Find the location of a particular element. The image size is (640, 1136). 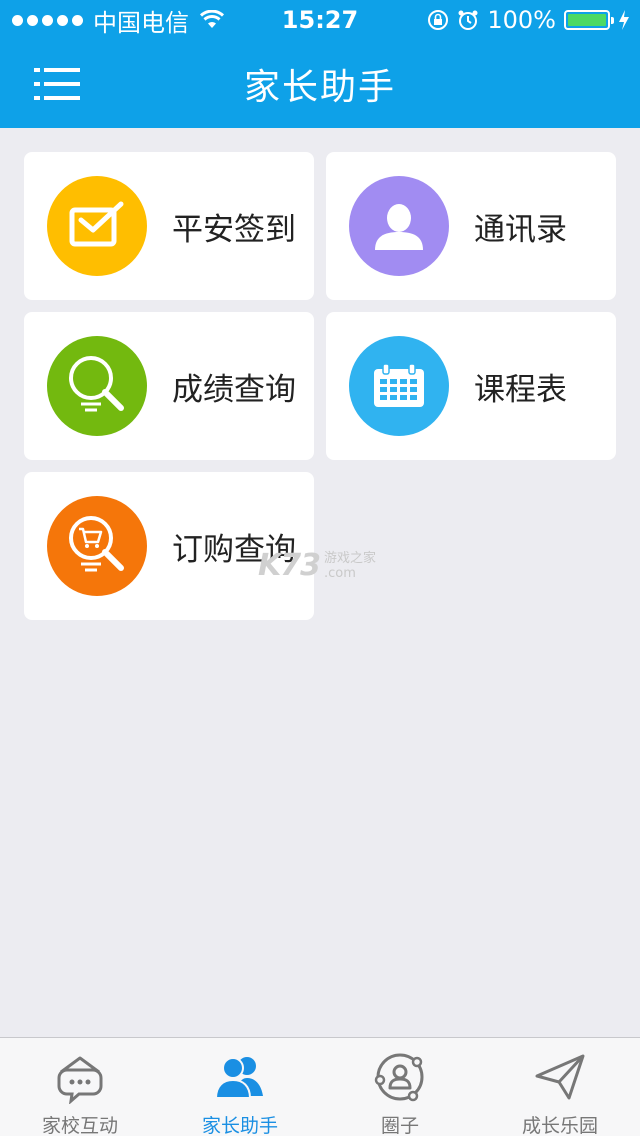

tab-bar: 家校互动 家长助手 圈子 成长乐园 is located at coordinates (320, 1086).